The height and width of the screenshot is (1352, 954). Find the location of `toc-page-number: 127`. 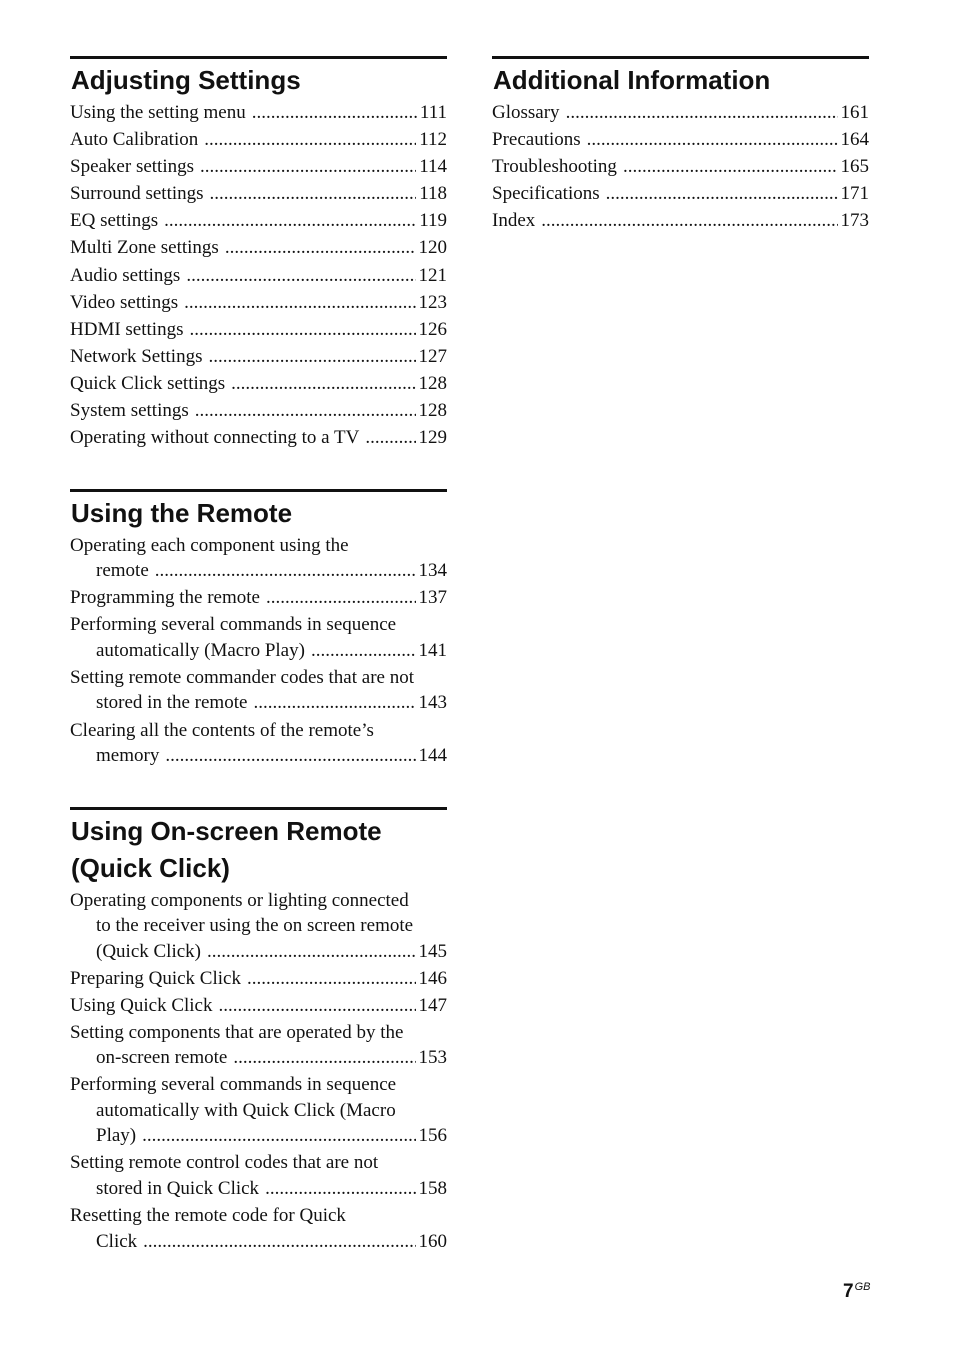

toc-page-number: 127 is located at coordinates (433, 356).